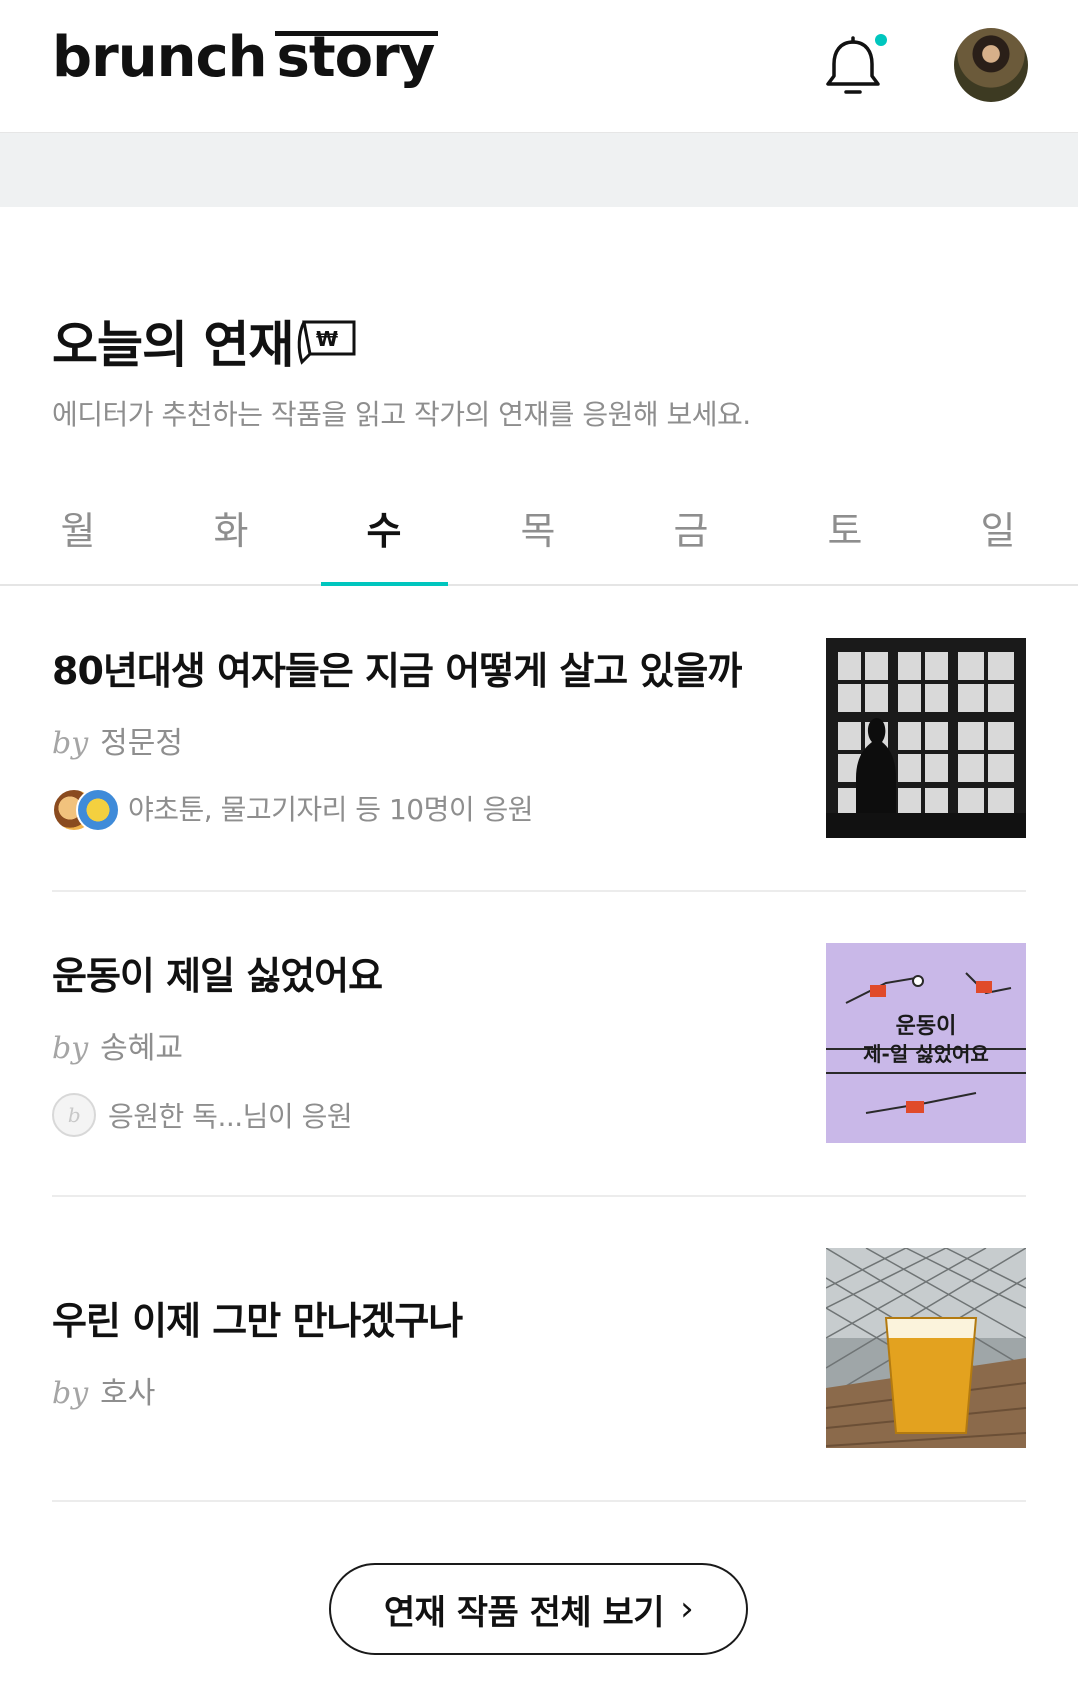 This screenshot has height=1682, width=1078. I want to click on tab-sun: 일, so click(998, 527).